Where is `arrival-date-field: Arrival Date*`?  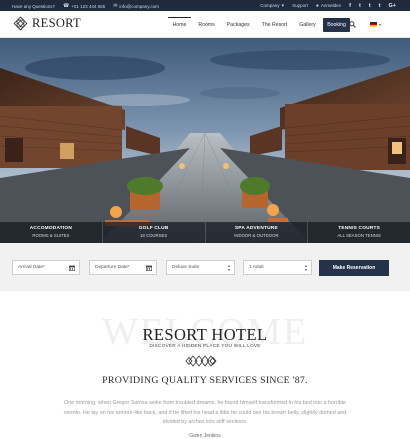
arrival-date-field: Arrival Date* is located at coordinates (46, 267).